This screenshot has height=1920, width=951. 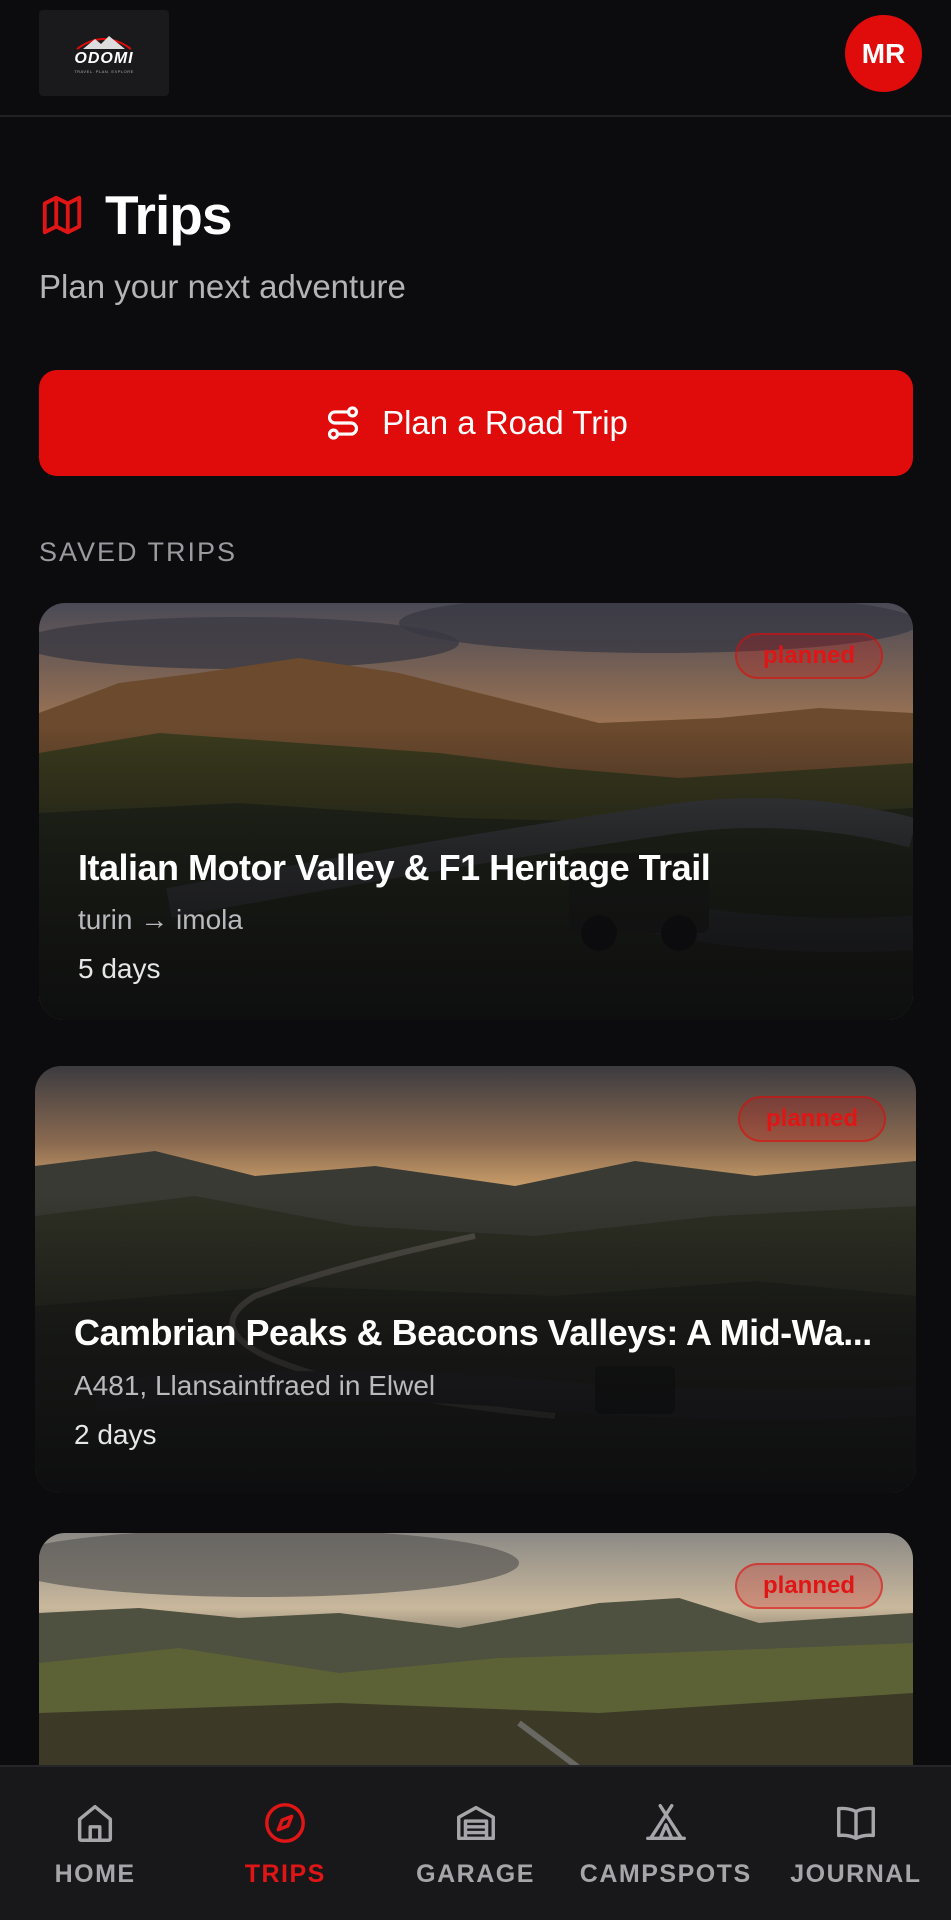 I want to click on trip-route: turin → imola, so click(x=160, y=919).